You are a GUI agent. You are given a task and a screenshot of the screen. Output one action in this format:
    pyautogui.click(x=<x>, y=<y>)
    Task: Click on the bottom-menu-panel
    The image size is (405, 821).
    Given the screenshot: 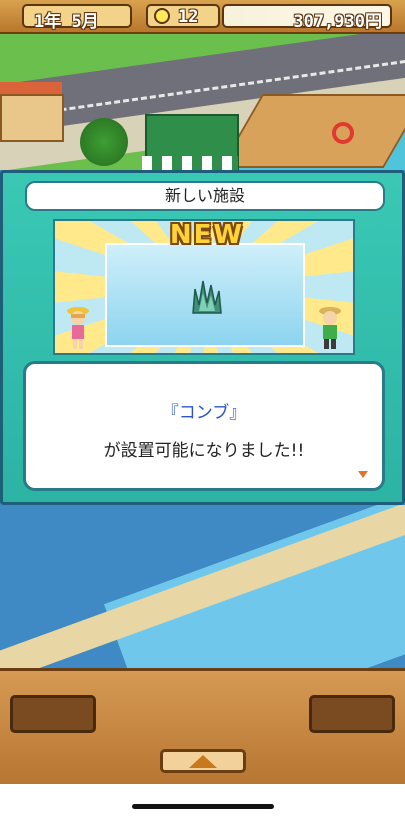 What is the action you would take?
    pyautogui.click(x=202, y=726)
    